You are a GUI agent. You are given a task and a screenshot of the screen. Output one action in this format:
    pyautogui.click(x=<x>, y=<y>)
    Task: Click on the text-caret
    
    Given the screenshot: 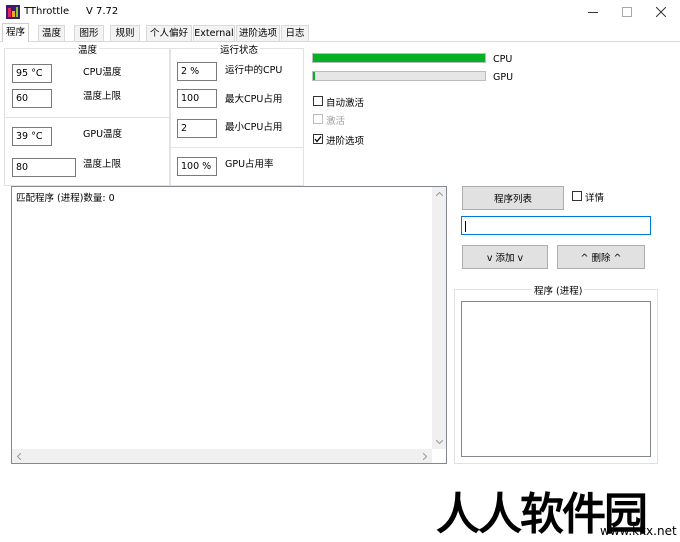 What is the action you would take?
    pyautogui.click(x=465, y=226)
    